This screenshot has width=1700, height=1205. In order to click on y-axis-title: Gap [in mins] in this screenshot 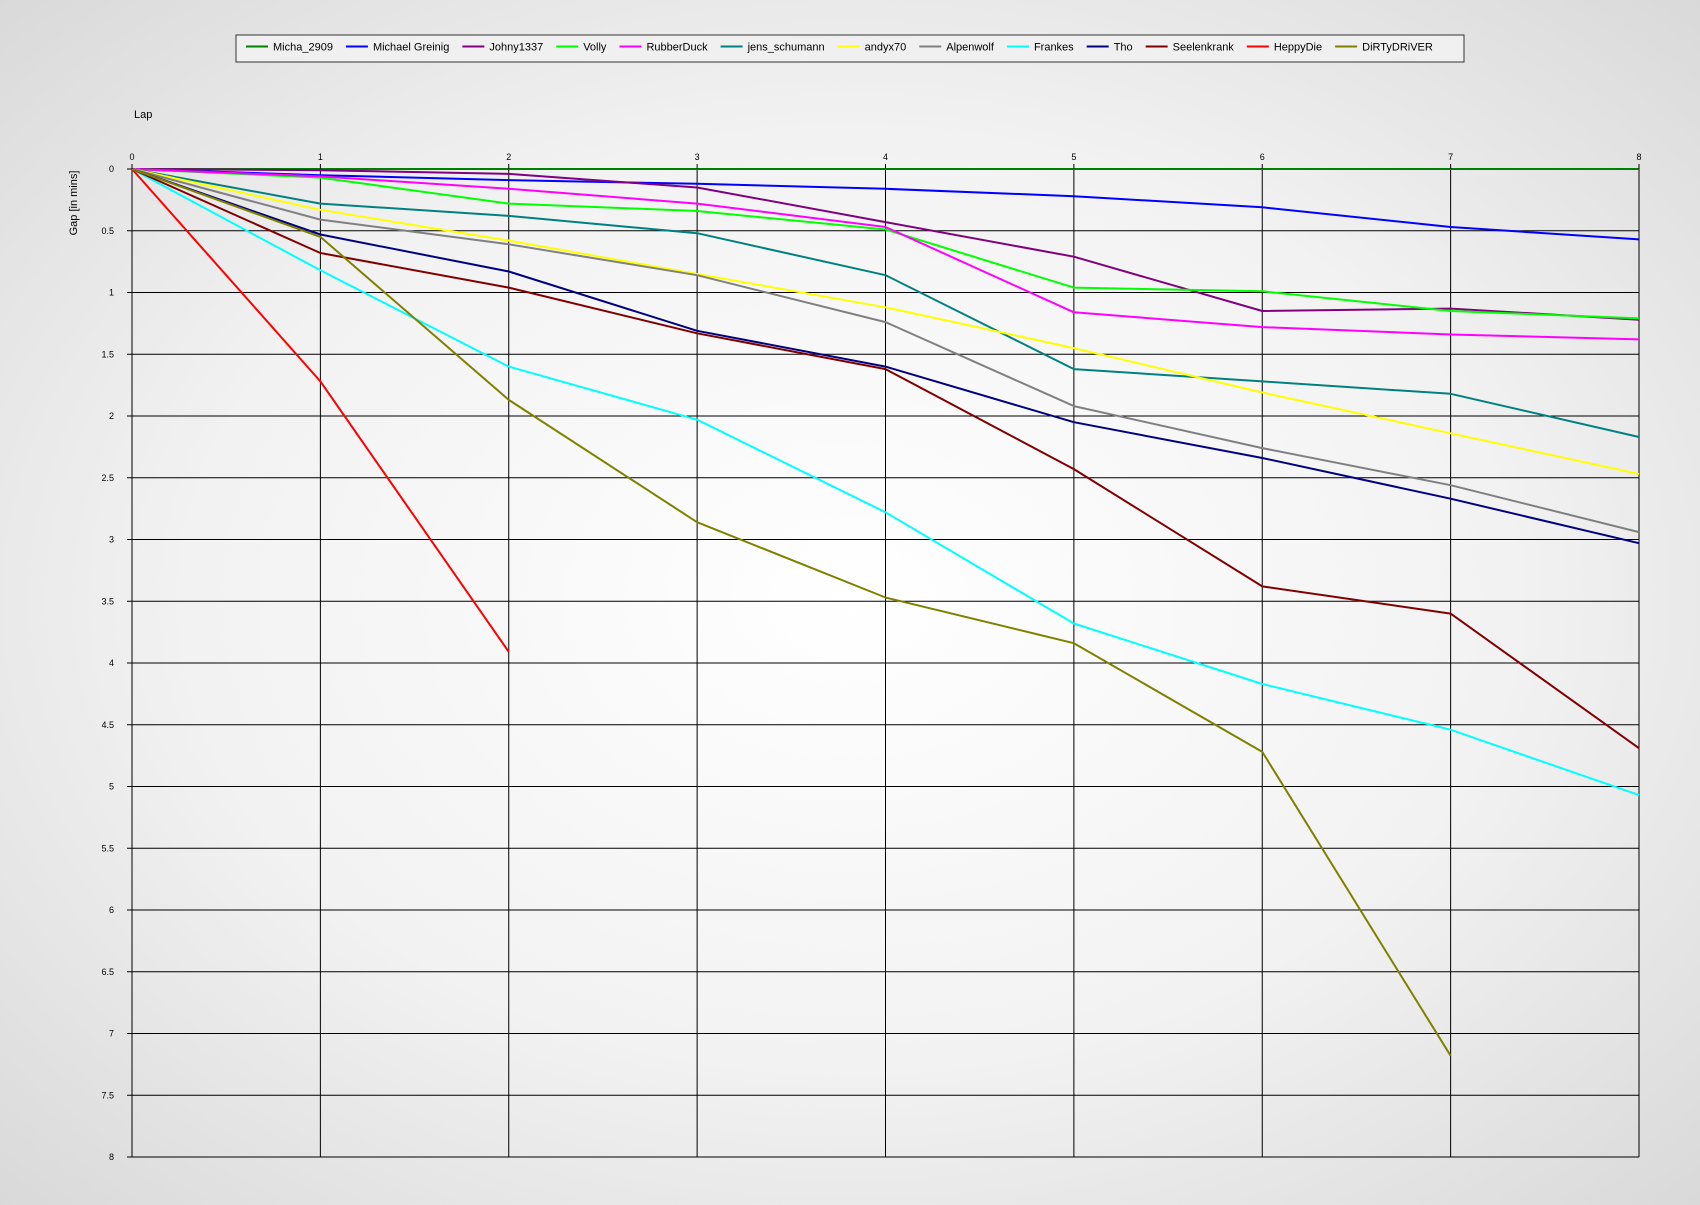, I will do `click(74, 203)`.